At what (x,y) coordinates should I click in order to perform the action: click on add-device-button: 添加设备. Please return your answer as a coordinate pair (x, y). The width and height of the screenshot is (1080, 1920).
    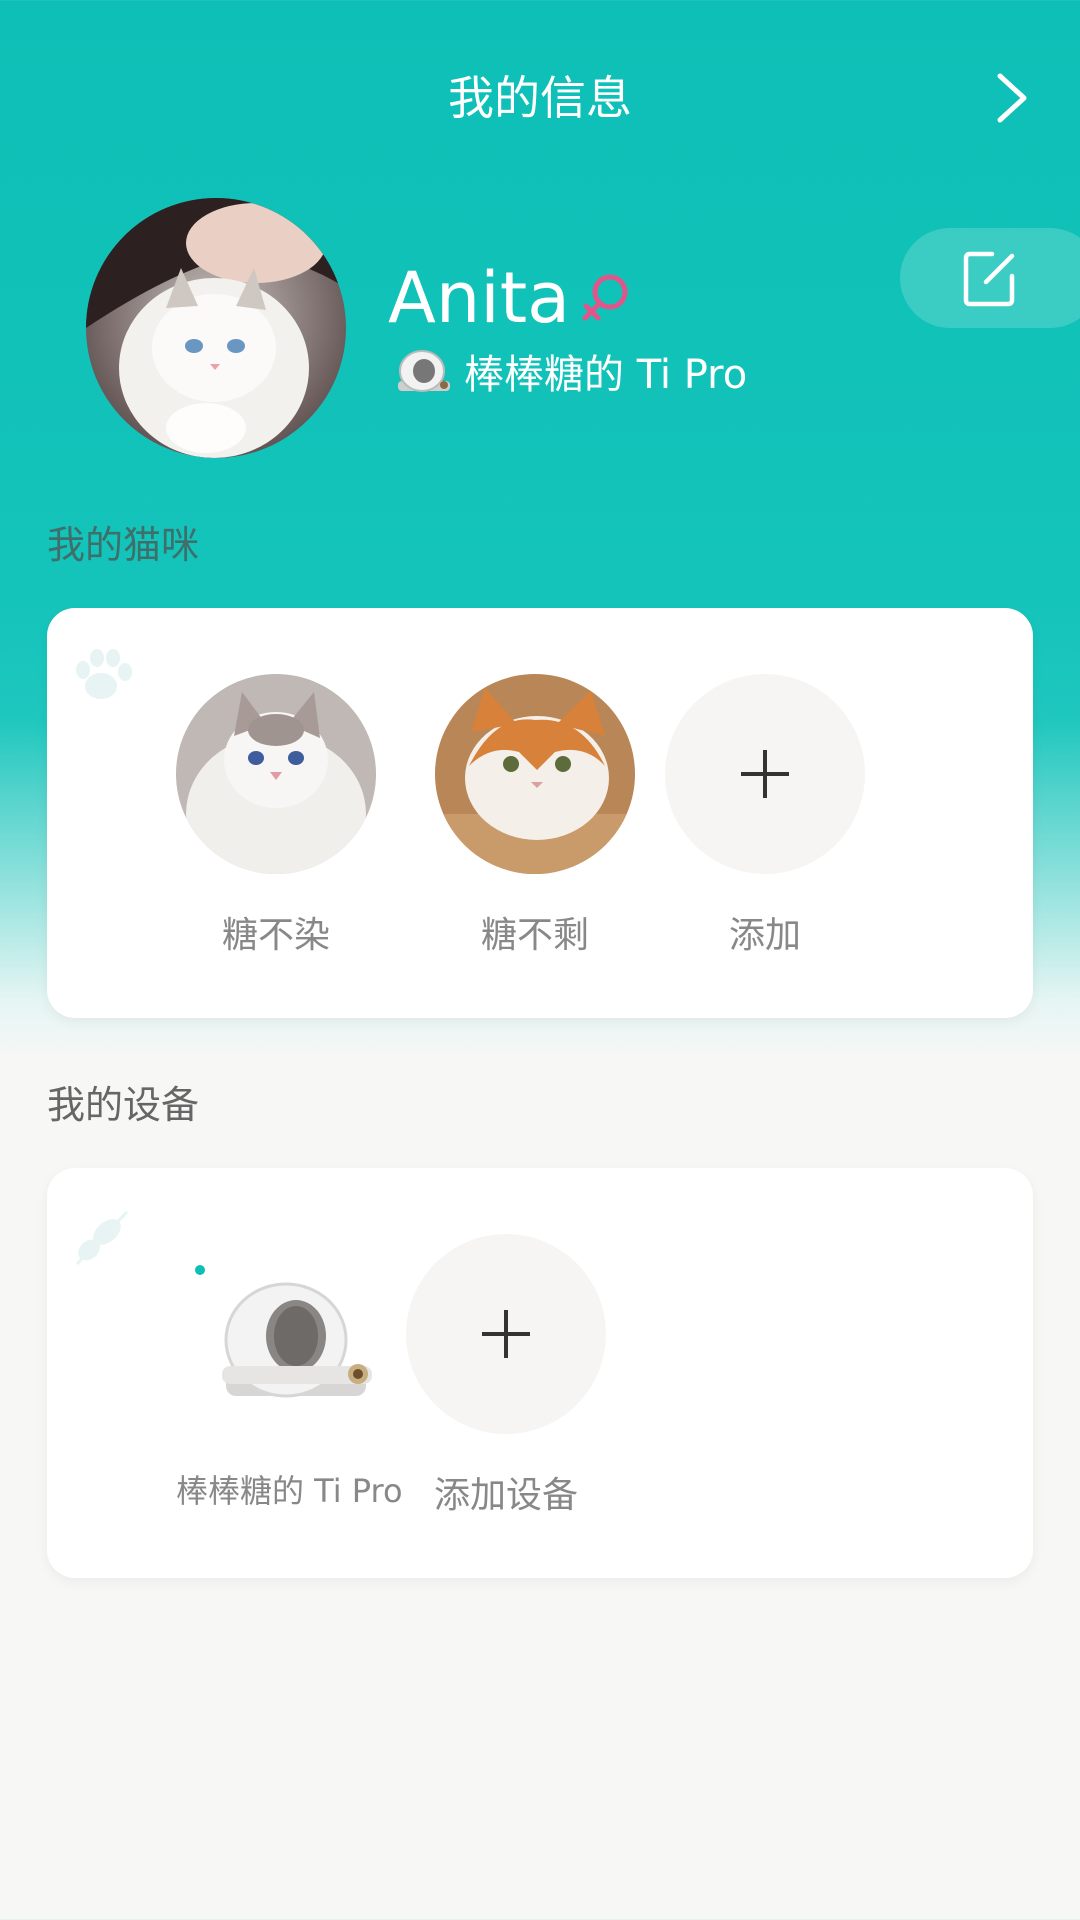
    Looking at the image, I should click on (506, 1376).